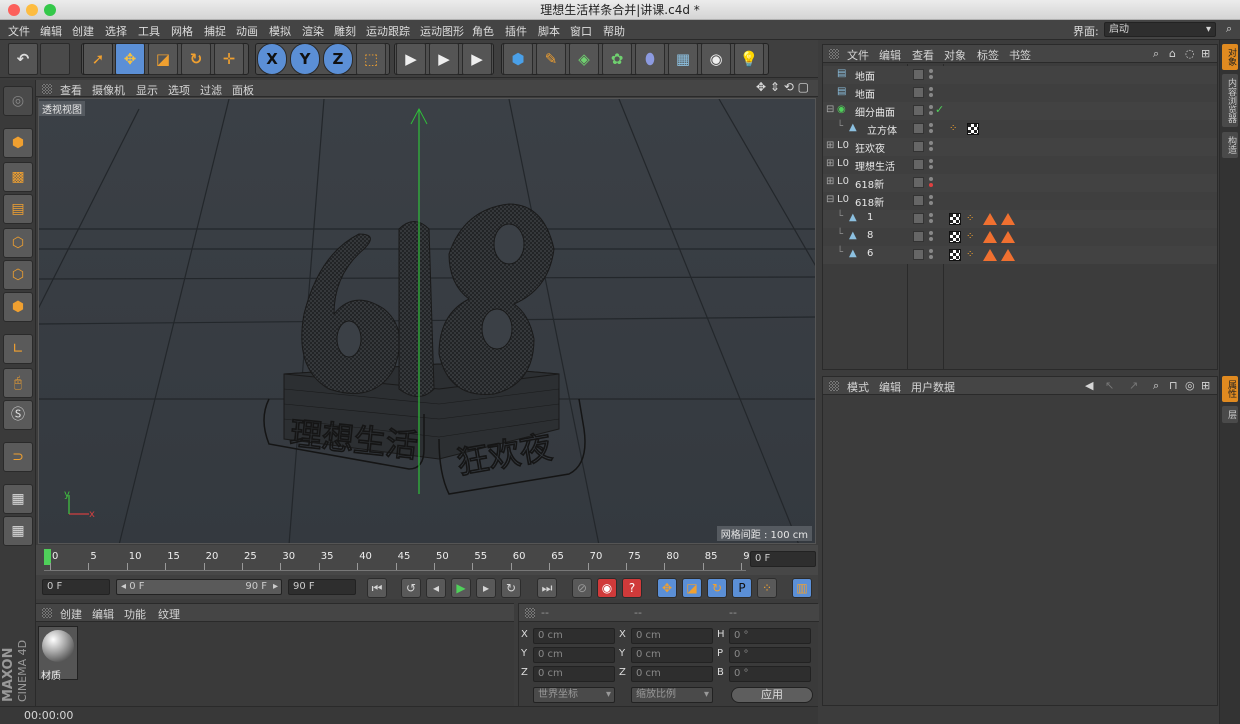 The image size is (1240, 724). What do you see at coordinates (272, 59) in the screenshot?
I see `axis-x-lock: X` at bounding box center [272, 59].